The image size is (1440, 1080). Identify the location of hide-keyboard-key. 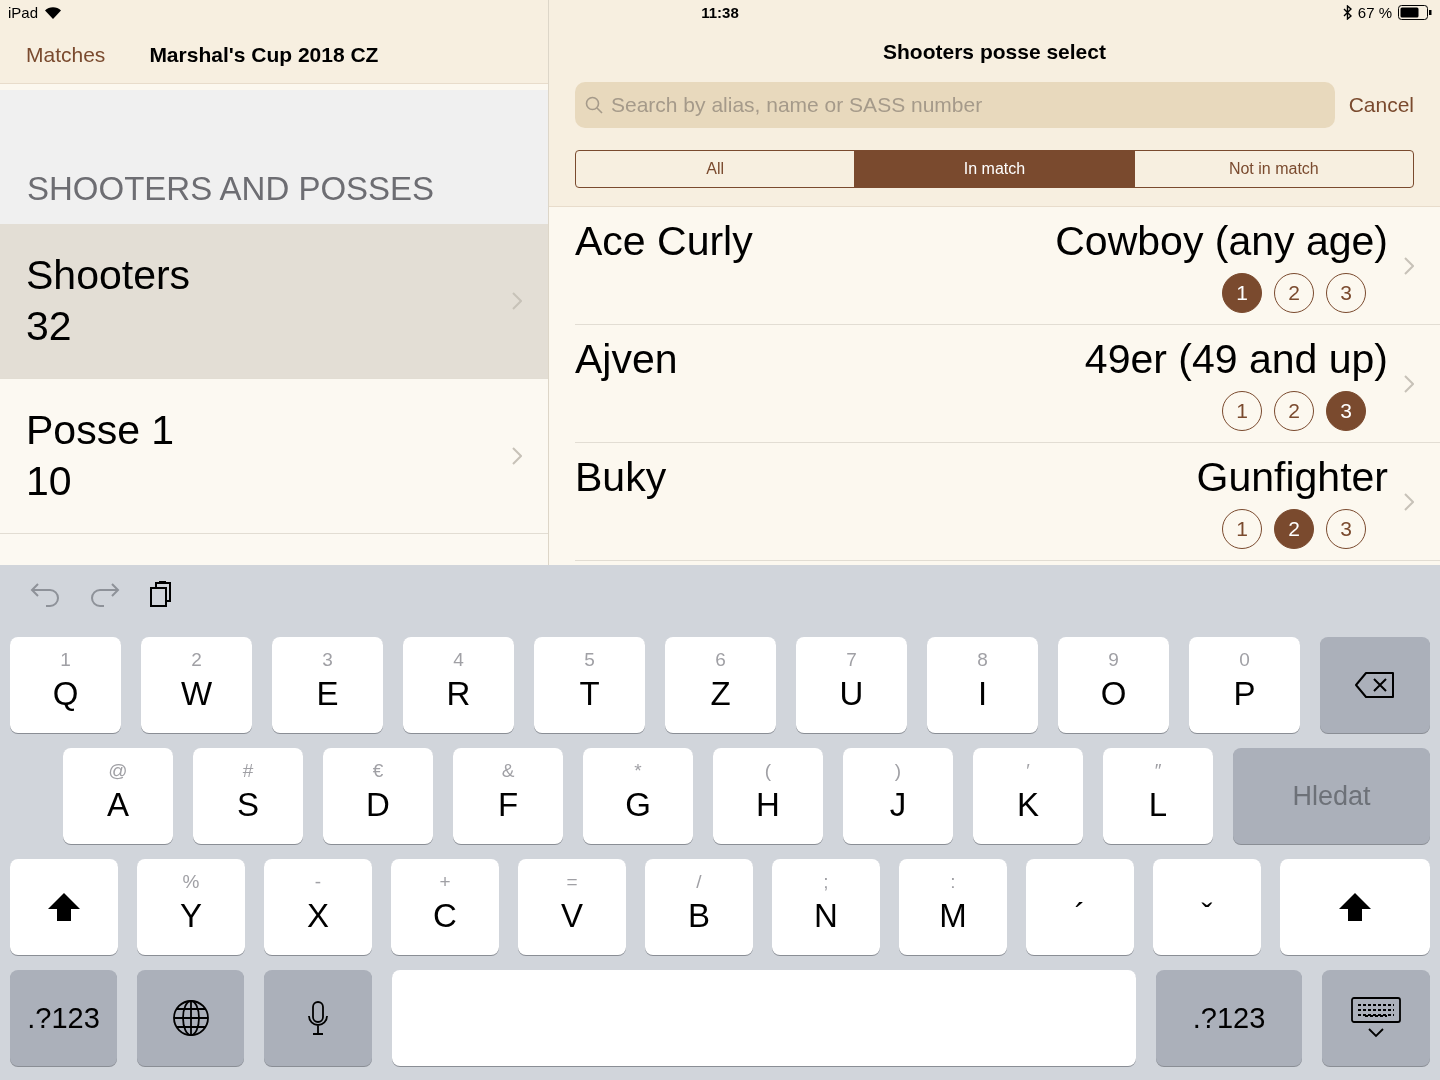
(1376, 1018).